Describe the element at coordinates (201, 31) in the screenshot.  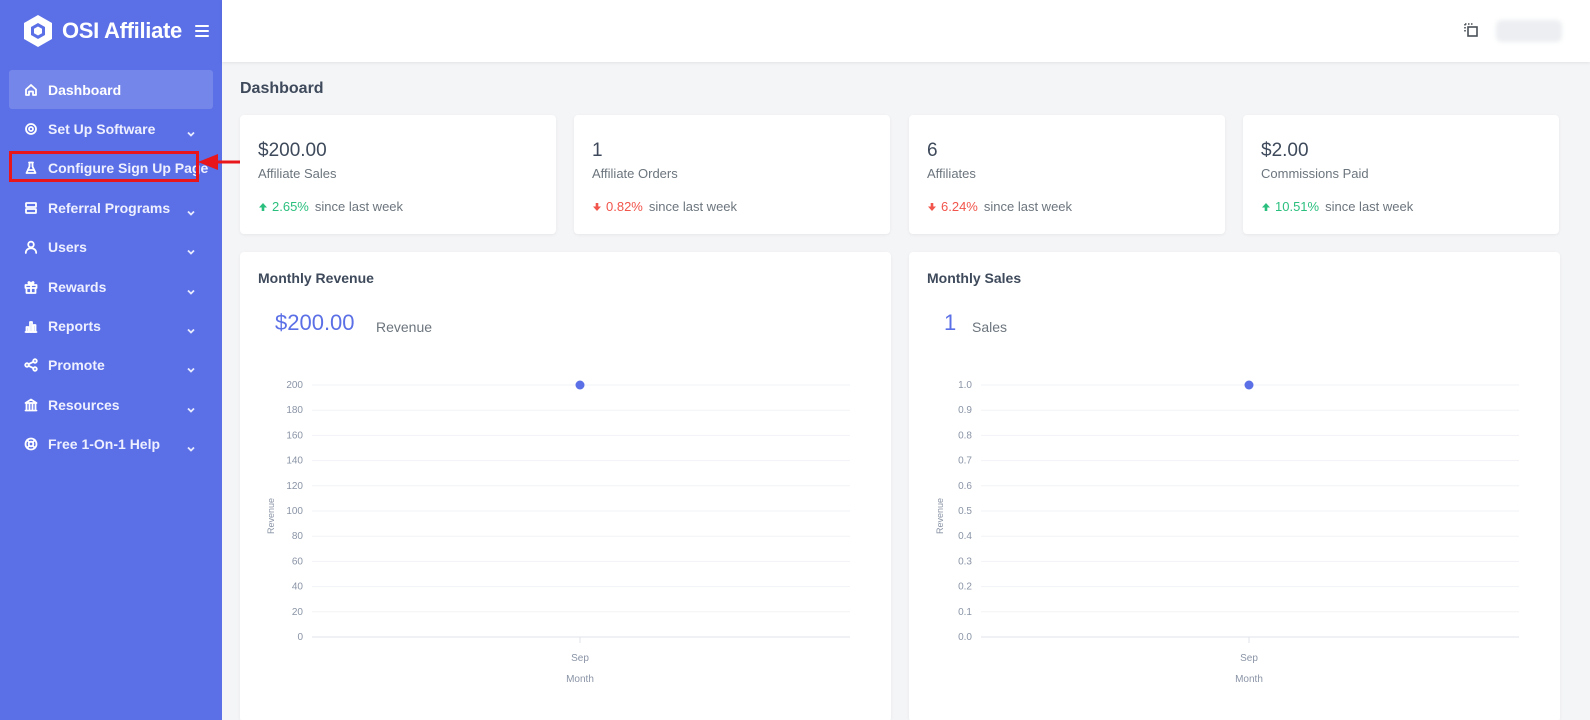
I see `menu-toggle-icon` at that location.